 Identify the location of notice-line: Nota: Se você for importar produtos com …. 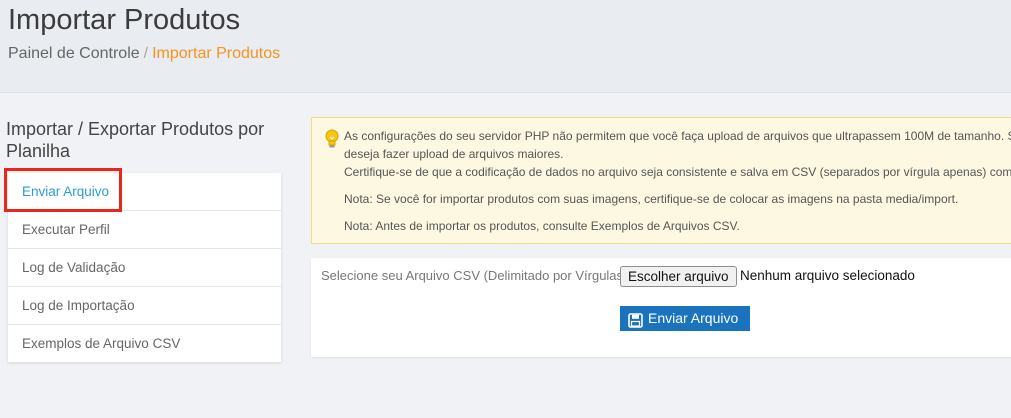
(651, 199).